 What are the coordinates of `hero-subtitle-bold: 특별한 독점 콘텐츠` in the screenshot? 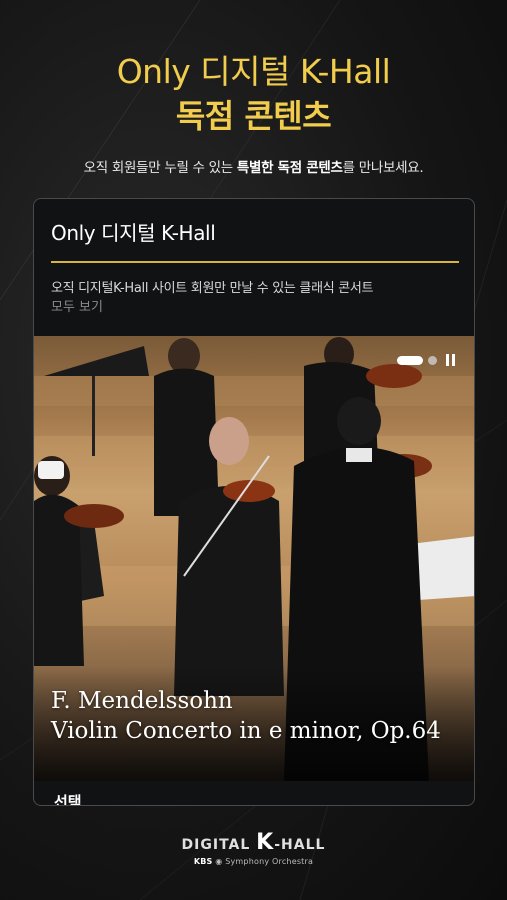 It's located at (289, 168).